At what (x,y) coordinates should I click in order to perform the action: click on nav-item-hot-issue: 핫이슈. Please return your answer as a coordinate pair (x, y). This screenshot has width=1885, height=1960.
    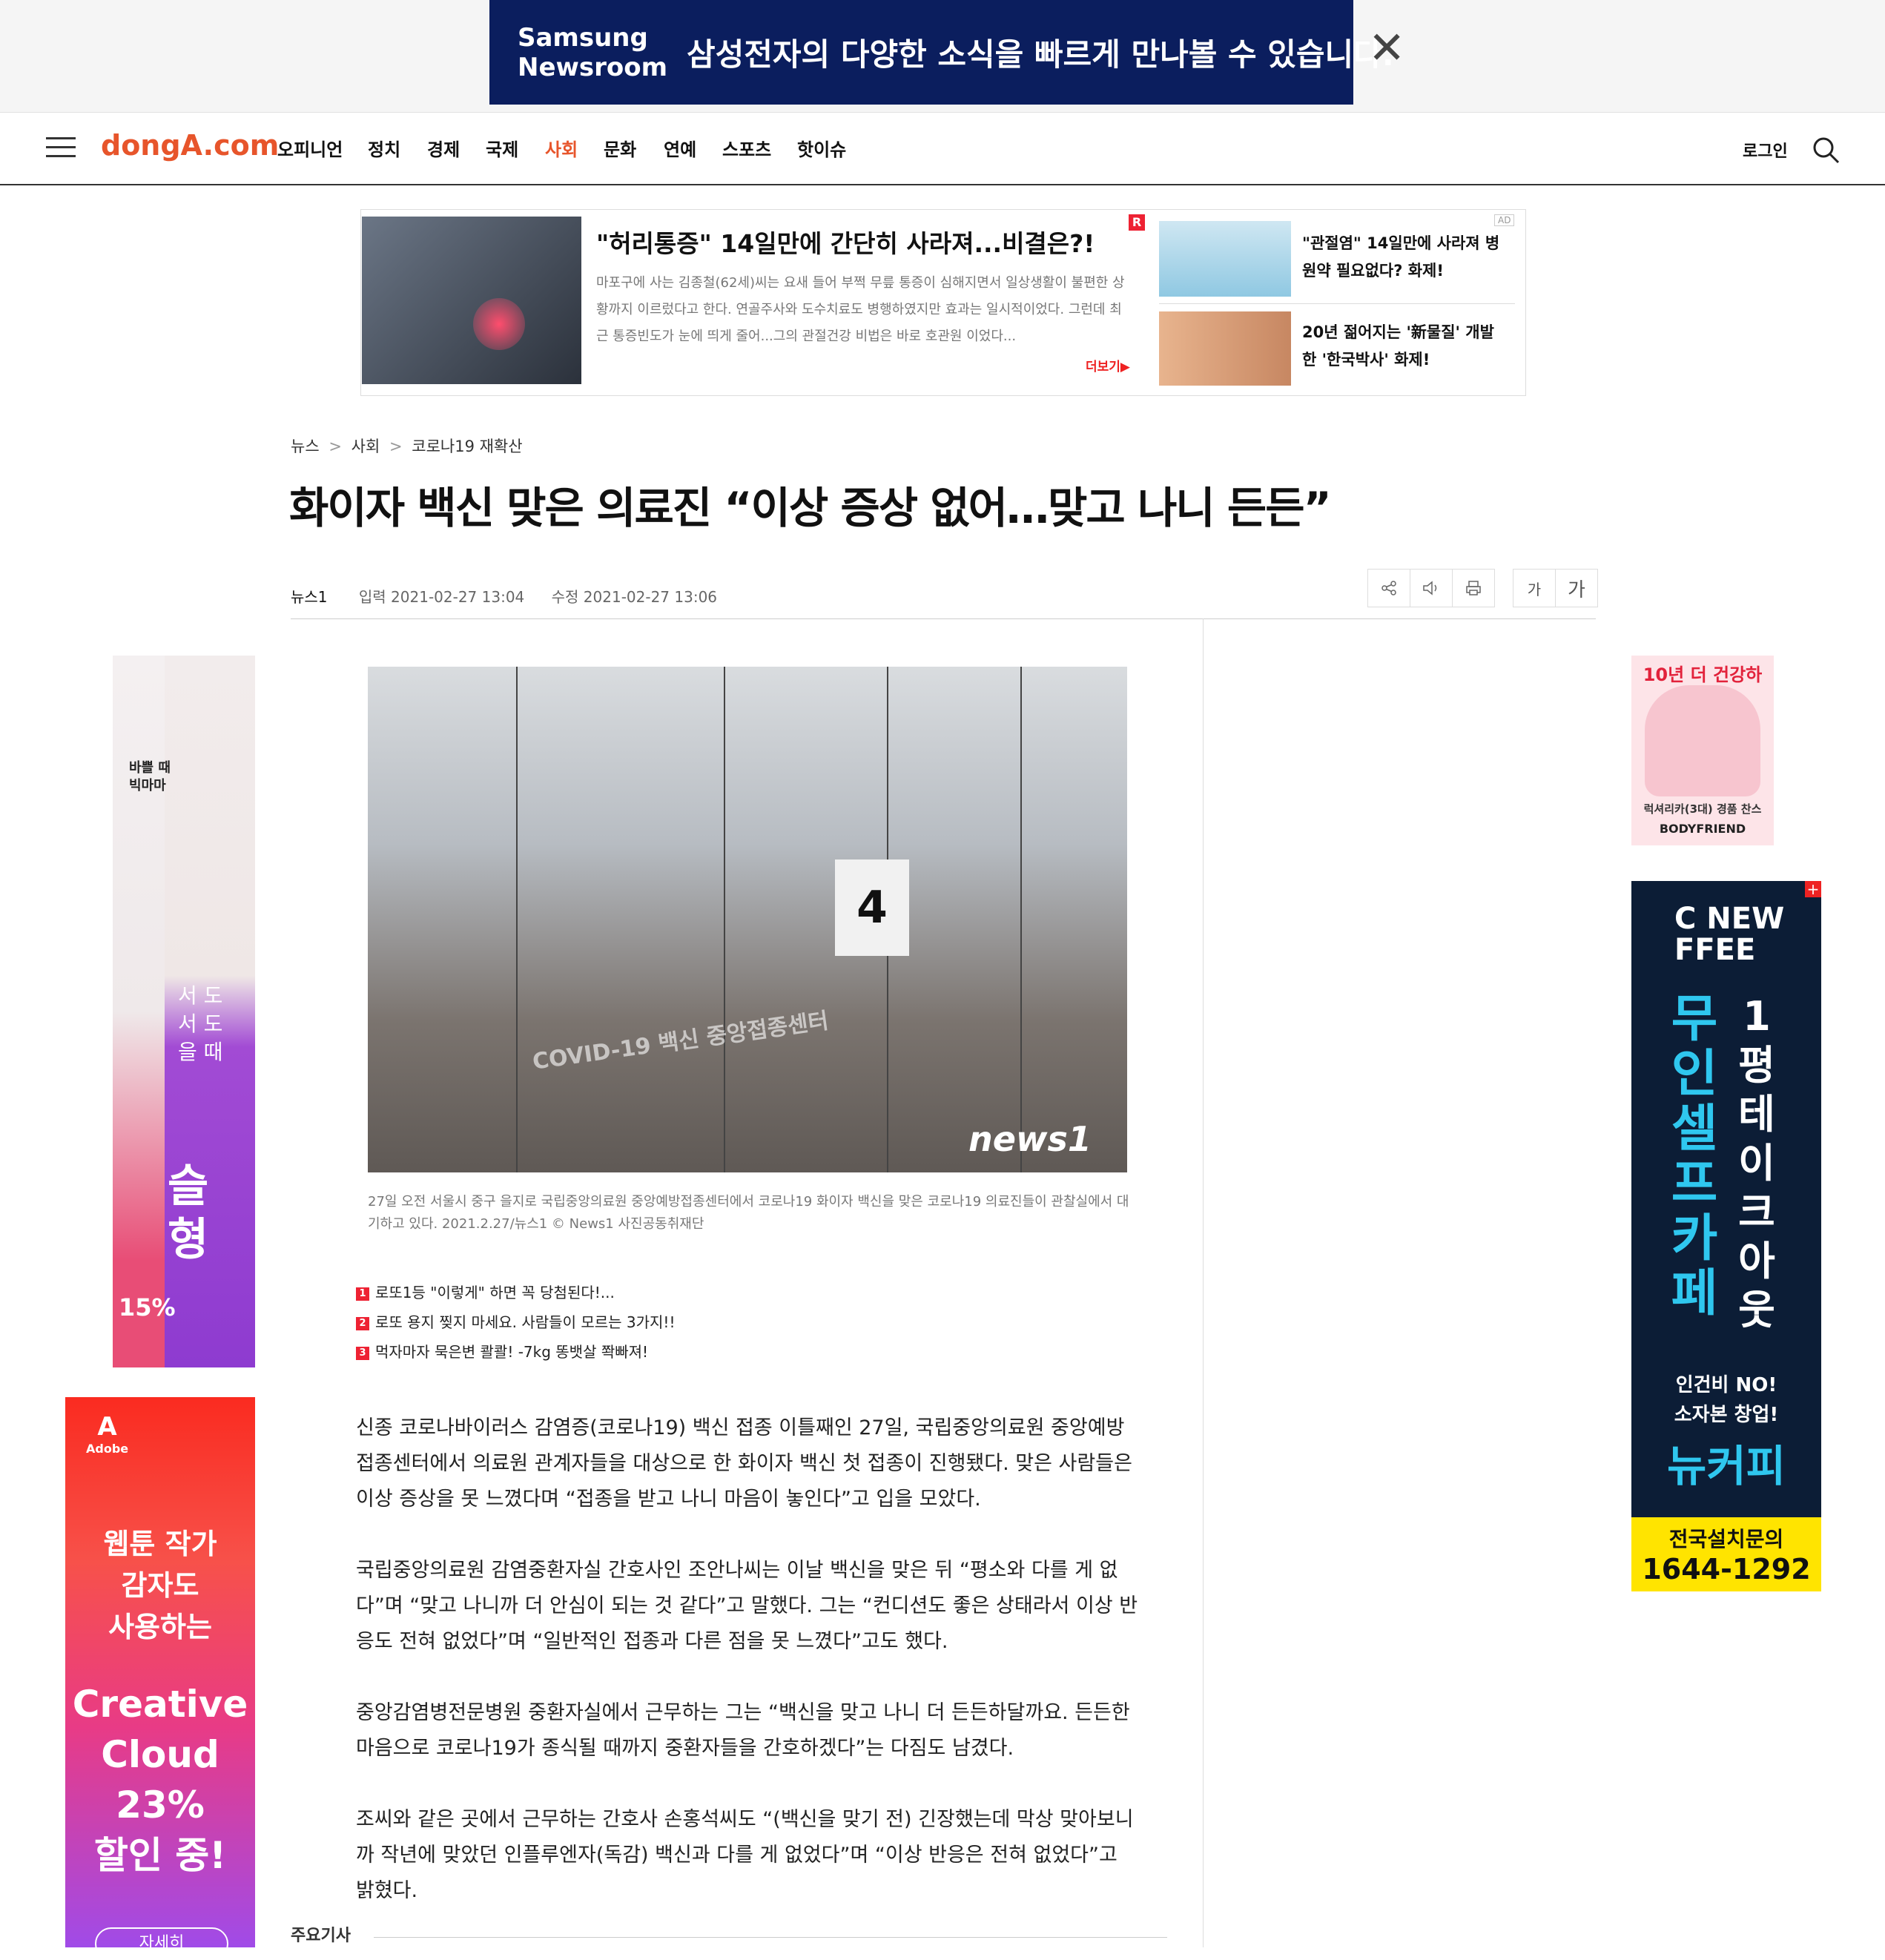
    Looking at the image, I should click on (821, 148).